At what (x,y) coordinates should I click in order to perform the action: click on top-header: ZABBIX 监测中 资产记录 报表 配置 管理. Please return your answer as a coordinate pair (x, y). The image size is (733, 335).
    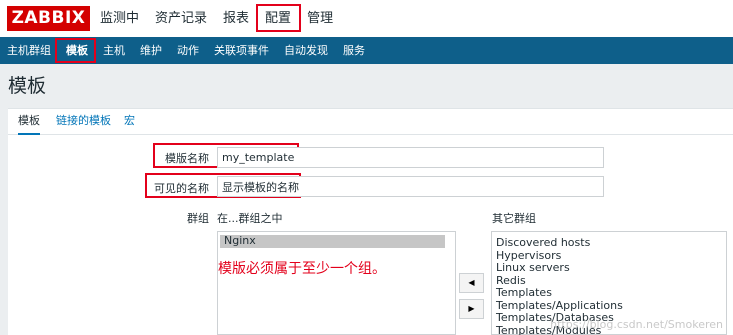
    Looking at the image, I should click on (366, 18).